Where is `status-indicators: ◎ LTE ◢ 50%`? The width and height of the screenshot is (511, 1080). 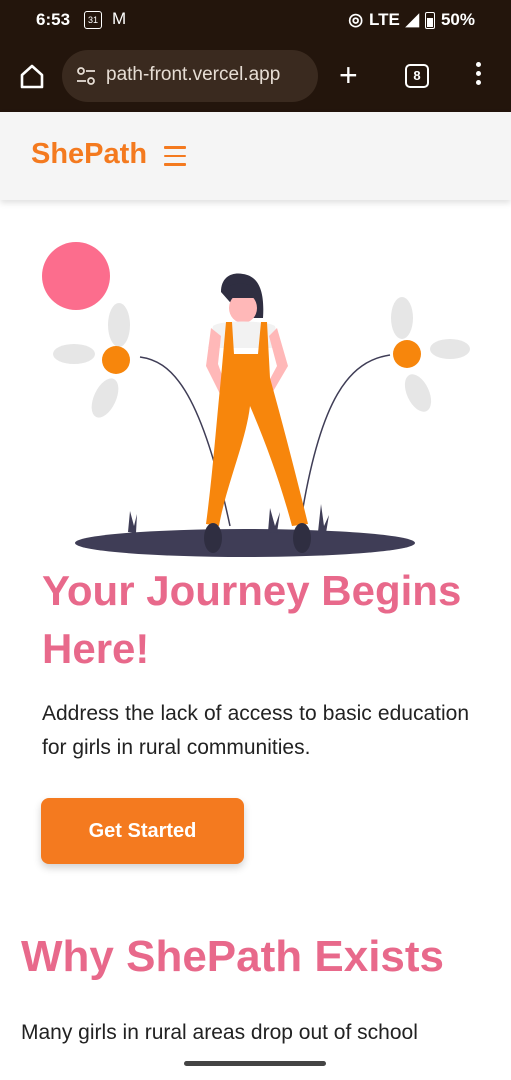
status-indicators: ◎ LTE ◢ 50% is located at coordinates (411, 20).